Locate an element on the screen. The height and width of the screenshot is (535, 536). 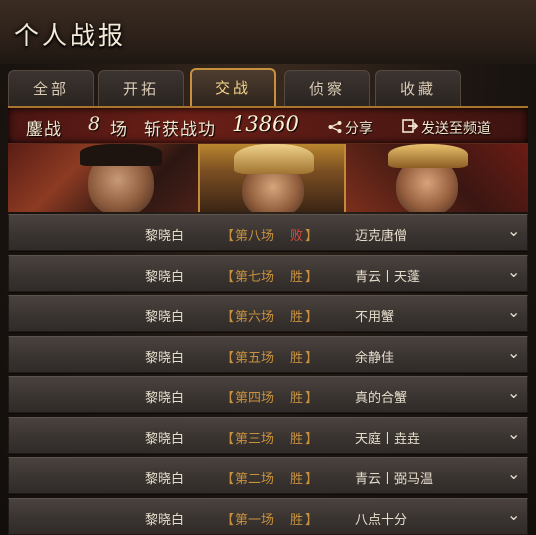
send-to-channel-label: 发送至频道 is located at coordinates (456, 129).